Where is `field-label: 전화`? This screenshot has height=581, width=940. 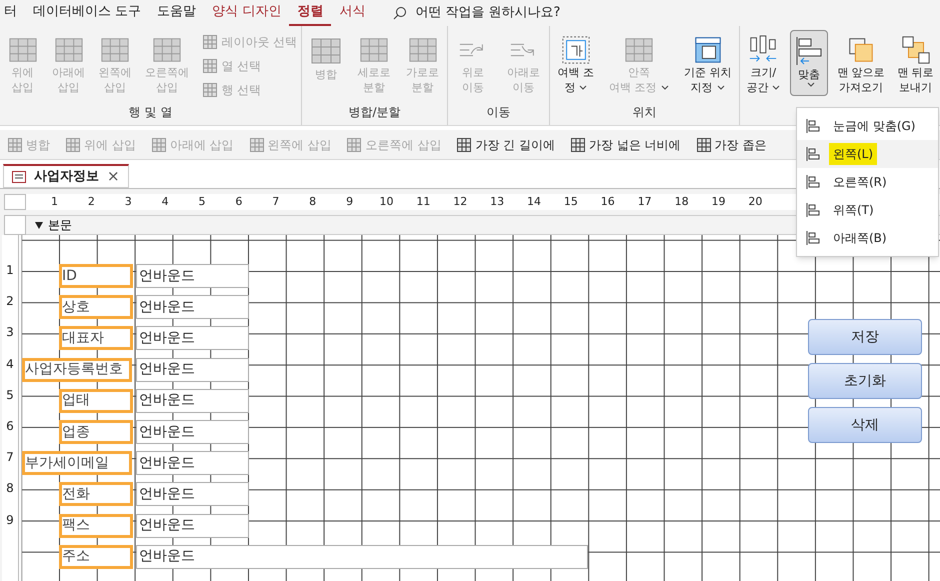
field-label: 전화 is located at coordinates (96, 494).